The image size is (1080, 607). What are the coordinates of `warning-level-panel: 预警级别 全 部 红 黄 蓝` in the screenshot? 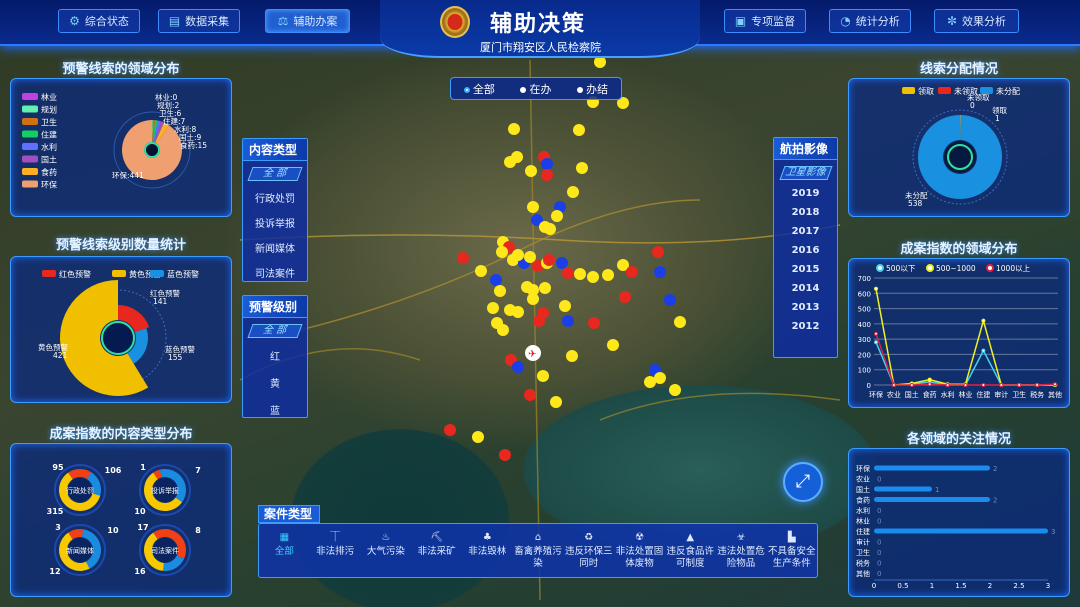 It's located at (275, 356).